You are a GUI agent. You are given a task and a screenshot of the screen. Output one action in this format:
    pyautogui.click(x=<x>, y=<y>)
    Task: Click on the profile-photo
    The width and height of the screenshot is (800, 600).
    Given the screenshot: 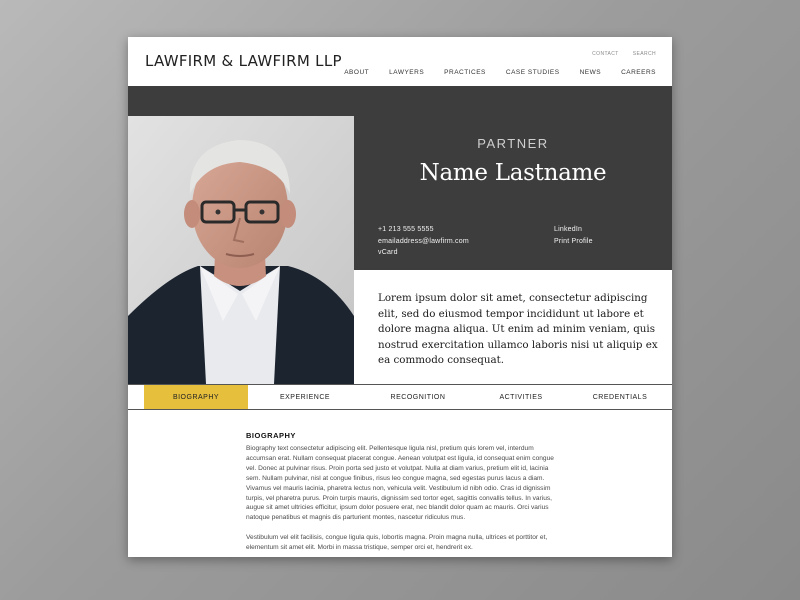 What is the action you would take?
    pyautogui.click(x=241, y=250)
    